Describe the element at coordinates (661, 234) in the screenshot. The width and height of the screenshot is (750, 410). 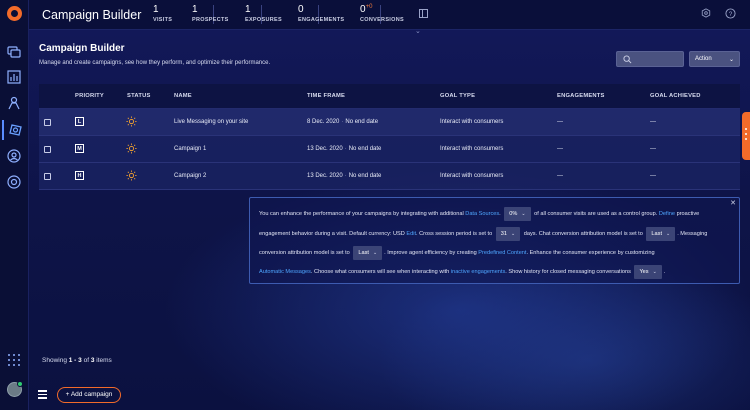
I see `chat-attribution-dropdown: Last ⌄` at that location.